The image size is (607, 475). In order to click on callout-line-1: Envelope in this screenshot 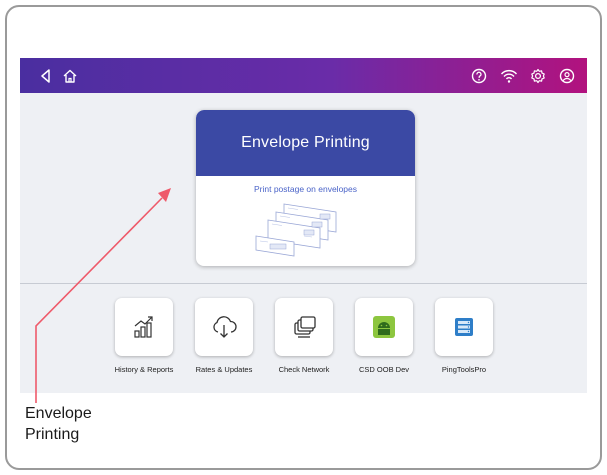, I will do `click(58, 413)`.